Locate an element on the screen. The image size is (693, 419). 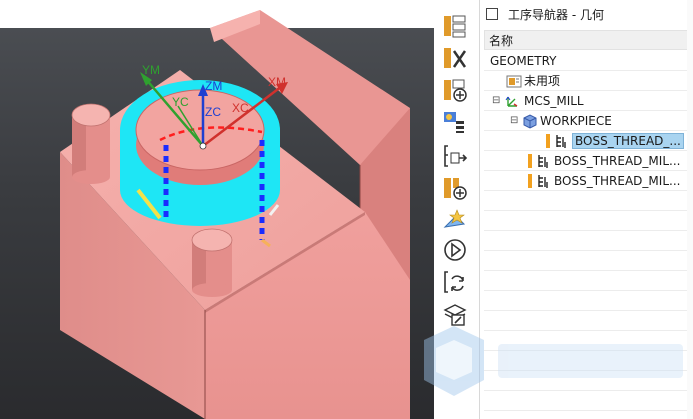
tree-node-mcs-mill: ⊟ MCS_MILL is located at coordinates (586, 101).